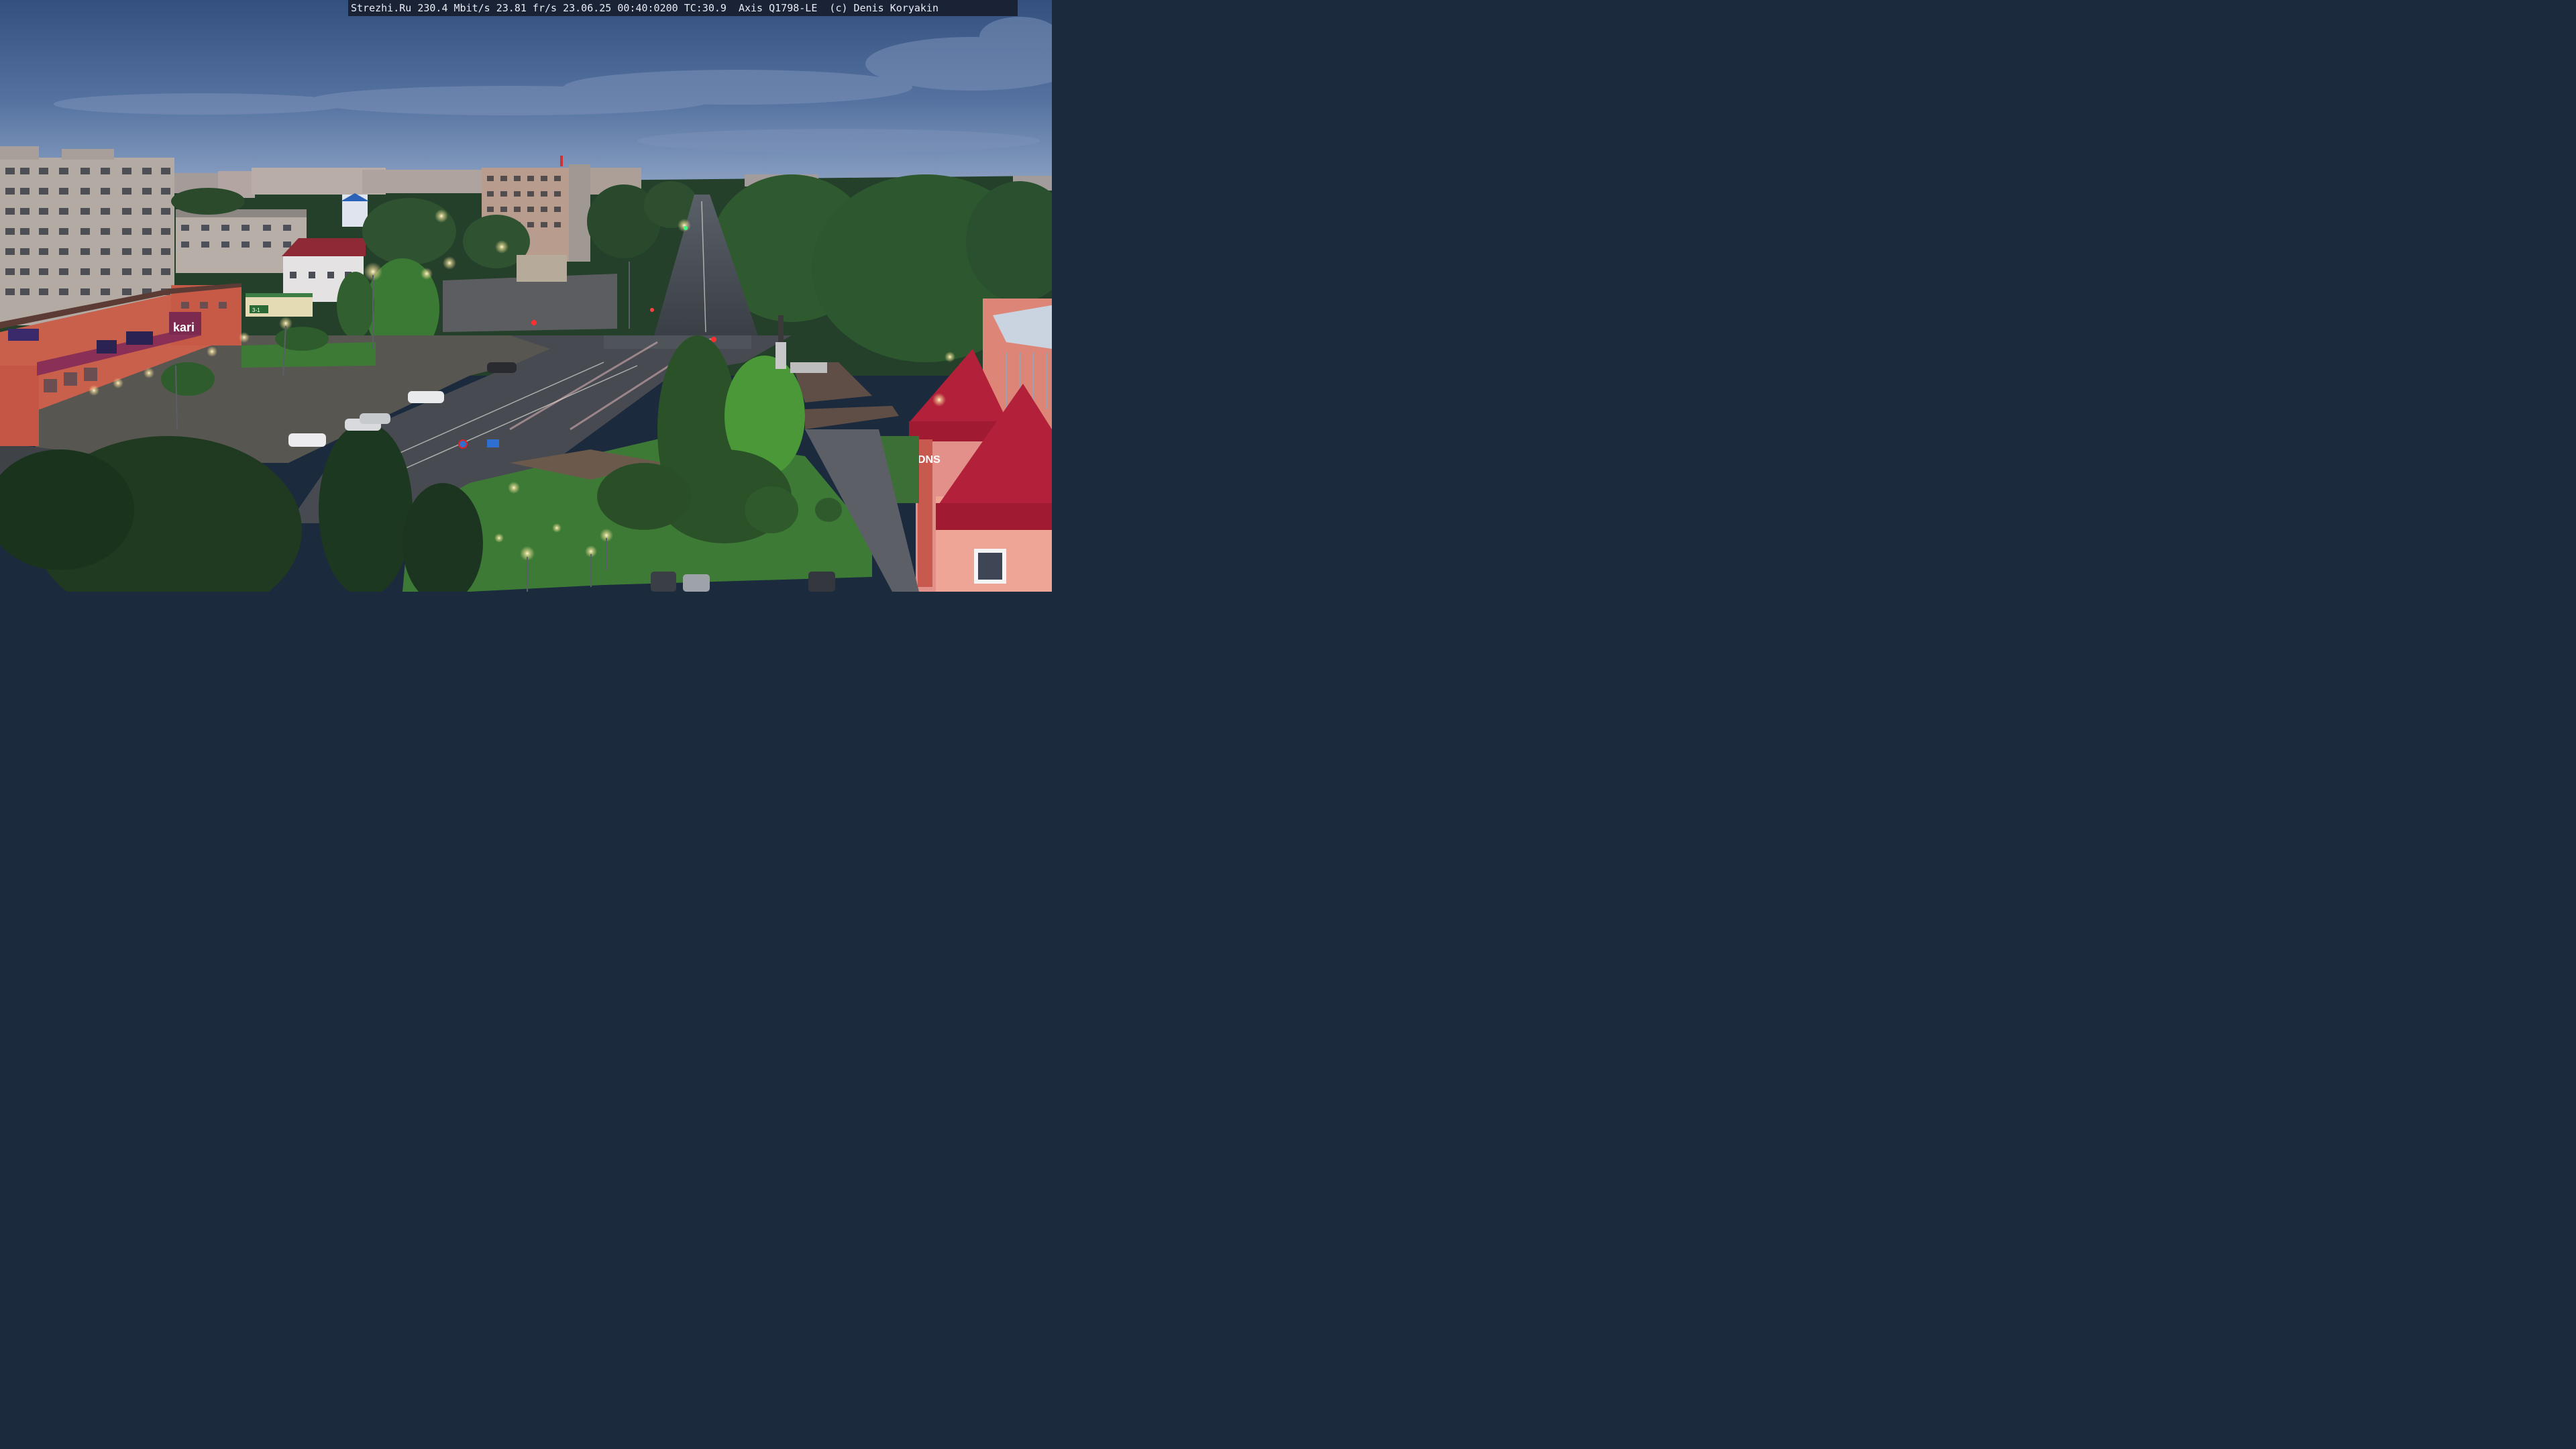 This screenshot has width=2576, height=1449. What do you see at coordinates (184, 327) in the screenshot?
I see `kari-sign: kari` at bounding box center [184, 327].